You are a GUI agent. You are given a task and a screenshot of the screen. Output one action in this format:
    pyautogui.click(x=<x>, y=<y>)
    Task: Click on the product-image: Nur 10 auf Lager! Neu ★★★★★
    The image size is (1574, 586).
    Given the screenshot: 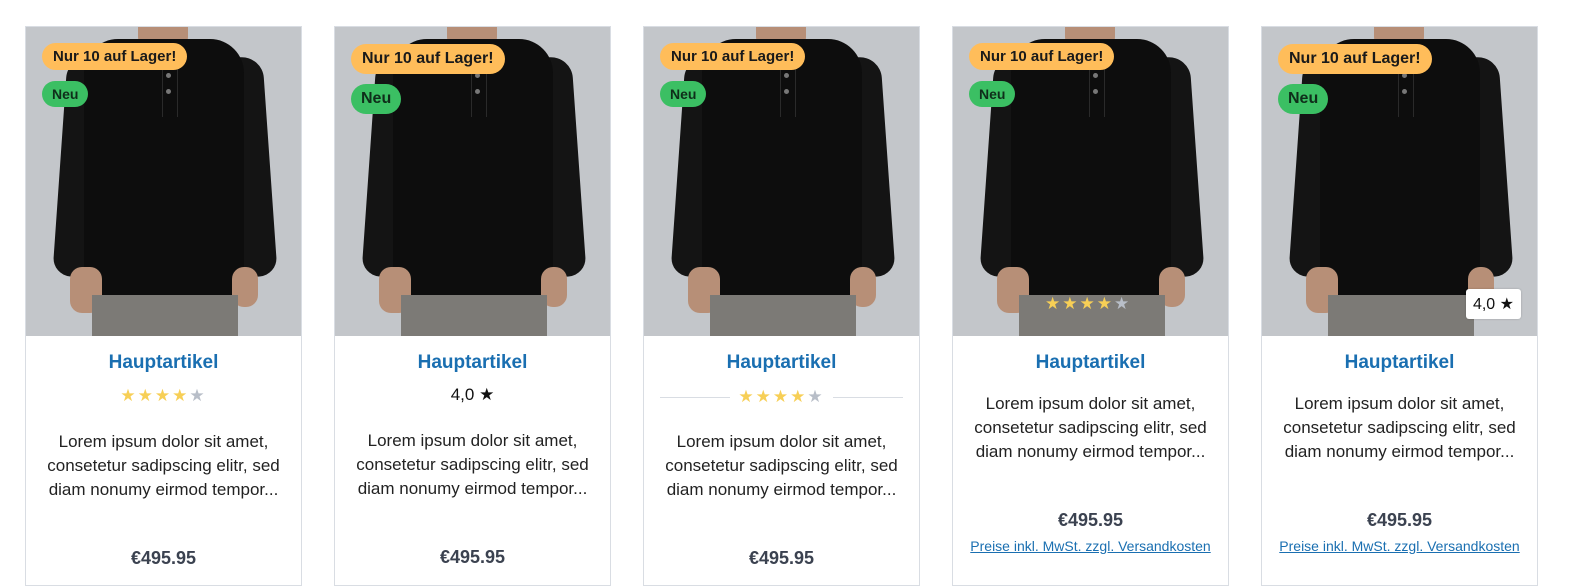 What is the action you would take?
    pyautogui.click(x=1090, y=181)
    